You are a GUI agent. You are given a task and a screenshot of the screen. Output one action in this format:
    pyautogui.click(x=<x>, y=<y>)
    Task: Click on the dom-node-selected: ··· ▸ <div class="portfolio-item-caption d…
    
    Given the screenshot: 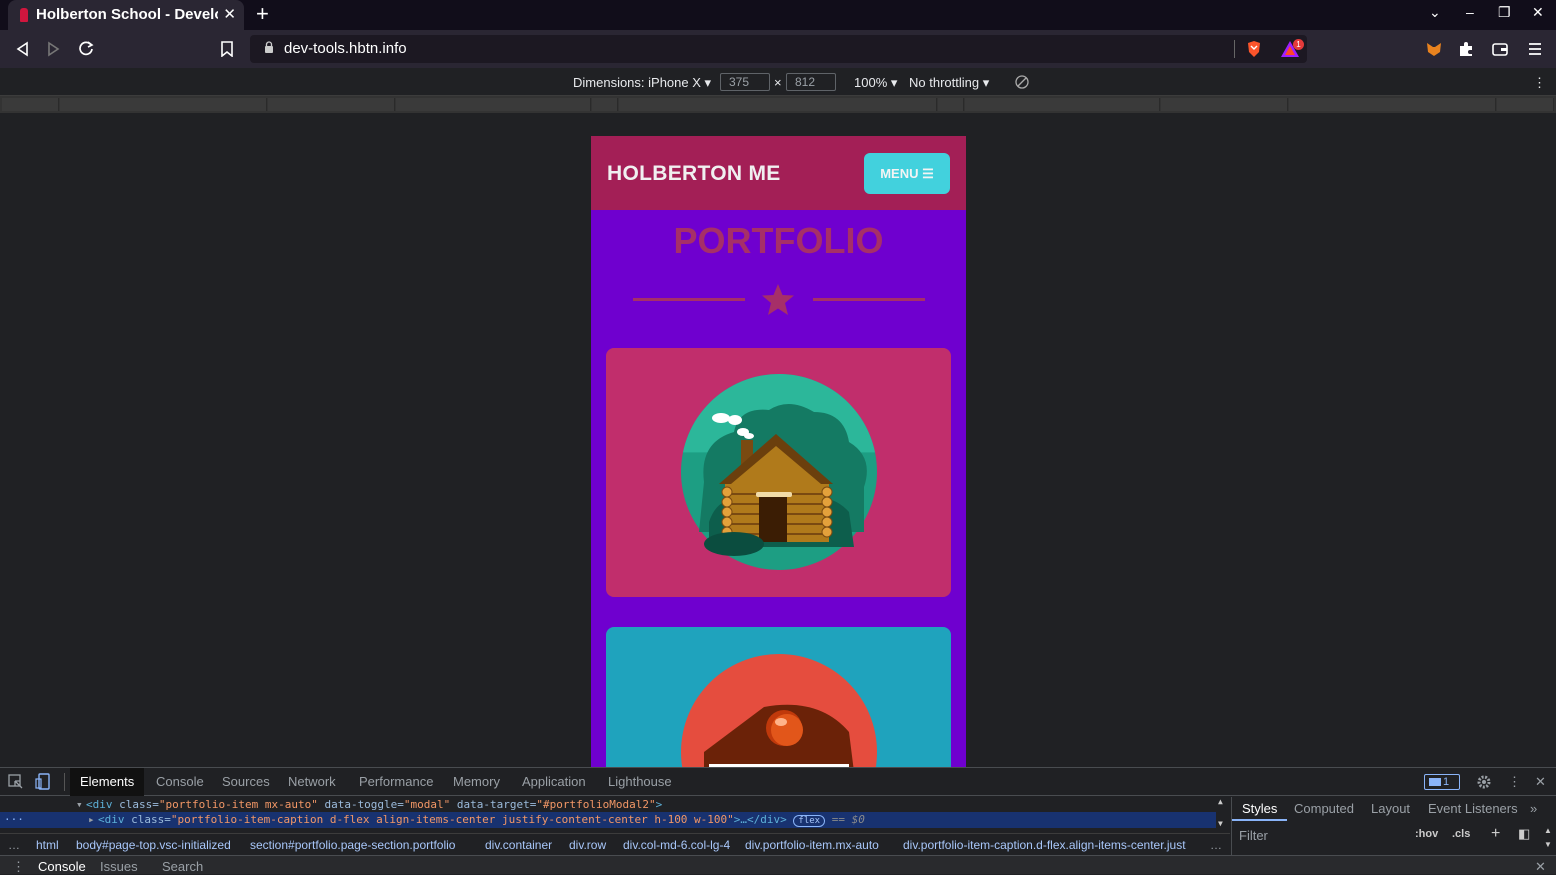 What is the action you would take?
    pyautogui.click(x=609, y=820)
    